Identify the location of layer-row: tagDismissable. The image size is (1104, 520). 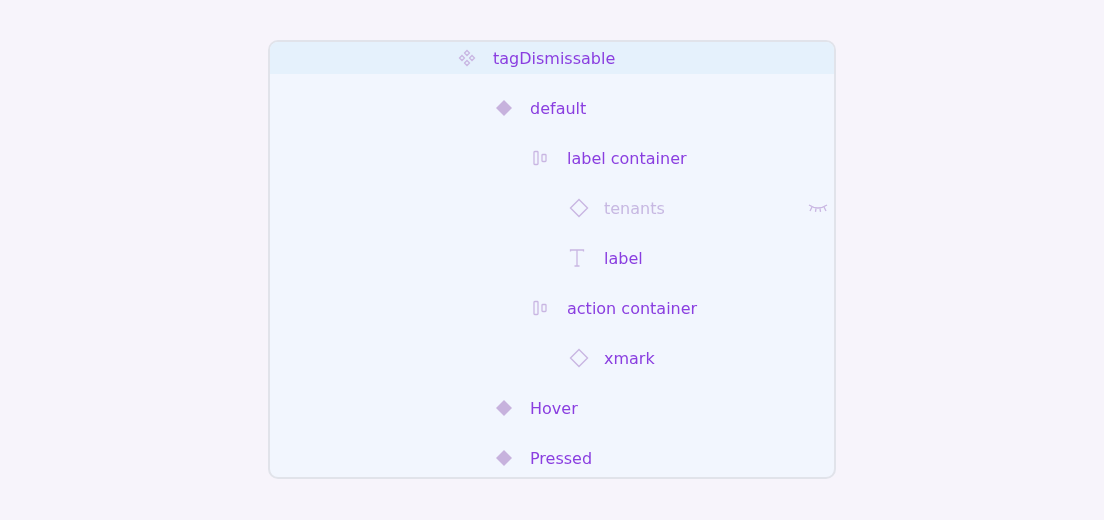
(552, 58).